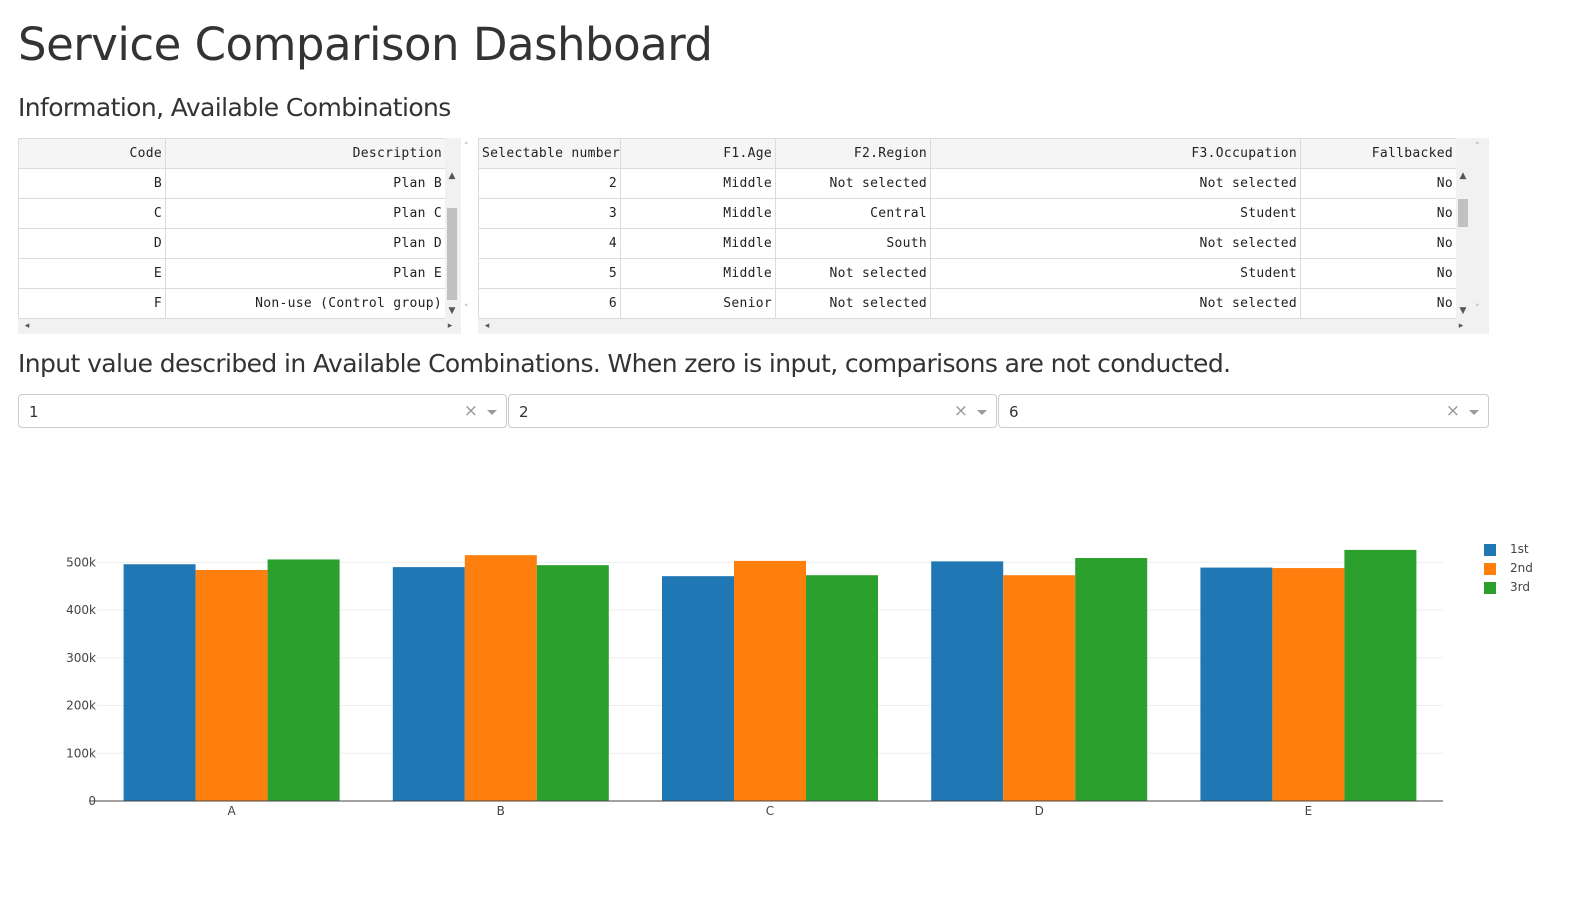 The height and width of the screenshot is (908, 1583). What do you see at coordinates (305, 273) in the screenshot?
I see `cell-description: Plan E` at bounding box center [305, 273].